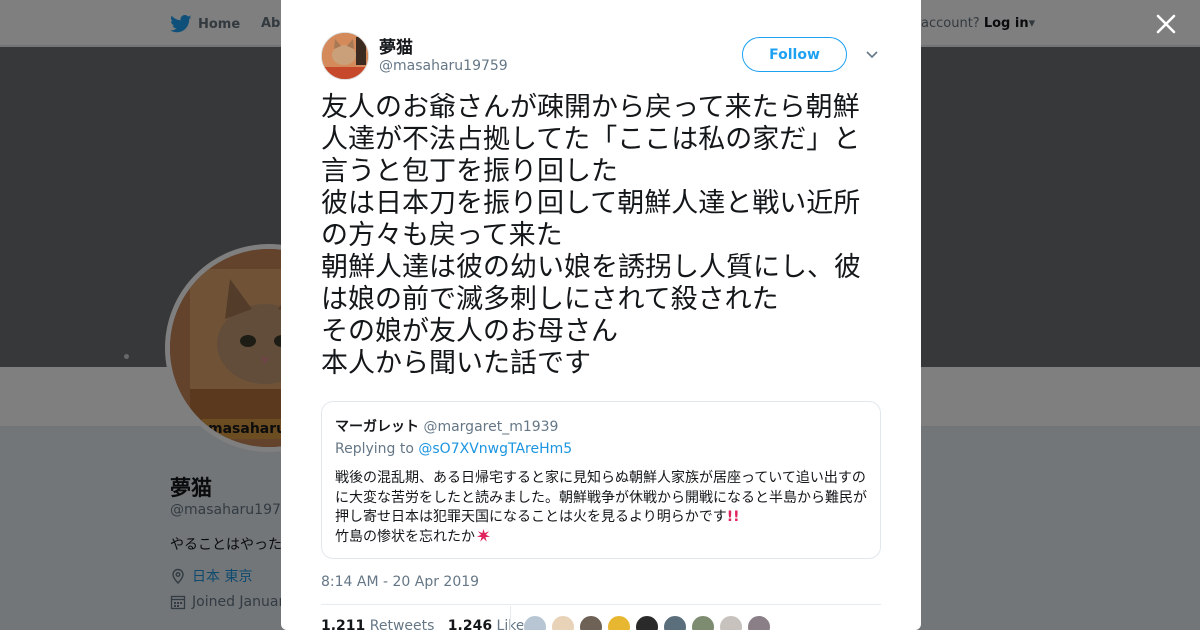 The width and height of the screenshot is (1200, 630). I want to click on stats-divider-line, so click(601, 604).